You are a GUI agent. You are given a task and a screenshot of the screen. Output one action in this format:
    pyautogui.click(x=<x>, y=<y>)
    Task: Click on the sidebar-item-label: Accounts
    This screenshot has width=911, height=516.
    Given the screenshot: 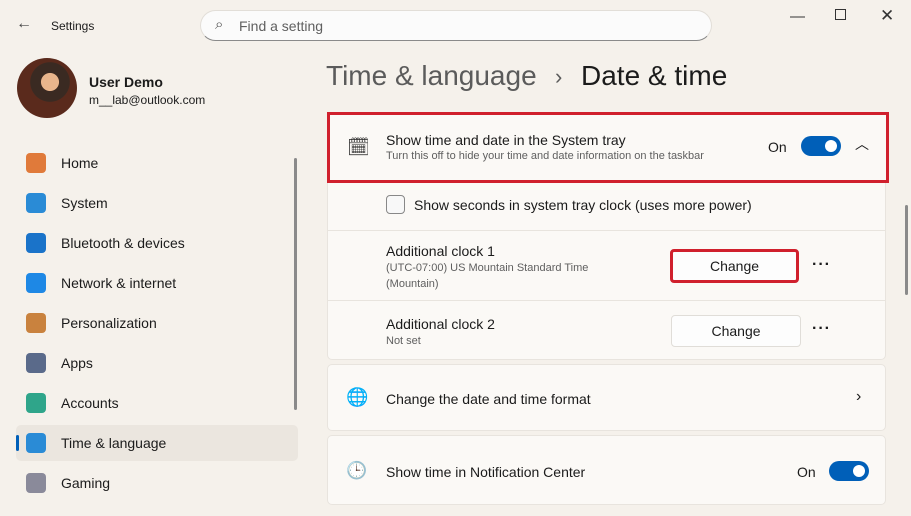 What is the action you would take?
    pyautogui.click(x=90, y=403)
    